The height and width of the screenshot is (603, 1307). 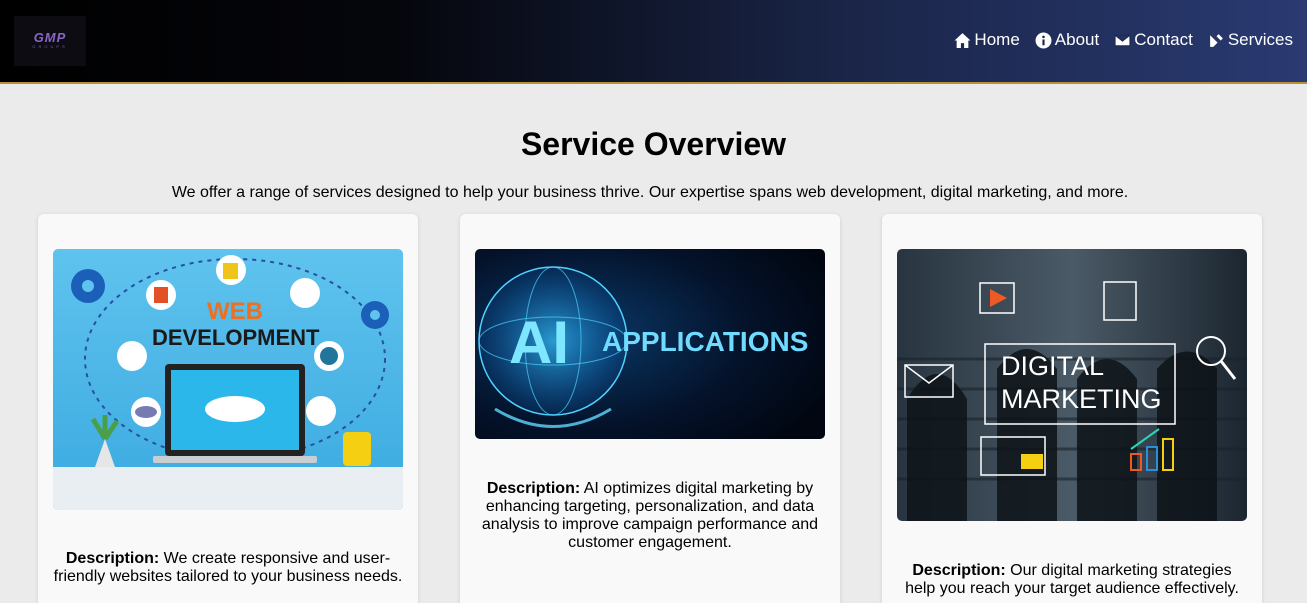 I want to click on logo-subtext: GROUPS, so click(x=50, y=46).